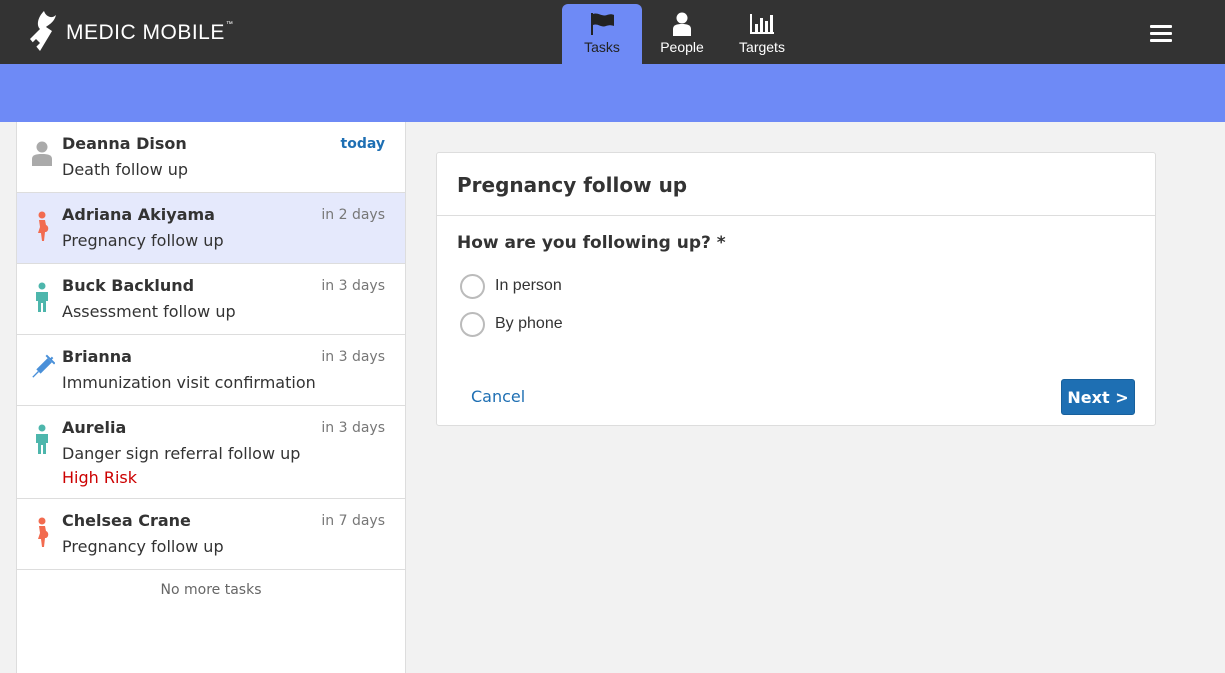 The height and width of the screenshot is (673, 1225). I want to click on task-description: Death follow up, so click(125, 169).